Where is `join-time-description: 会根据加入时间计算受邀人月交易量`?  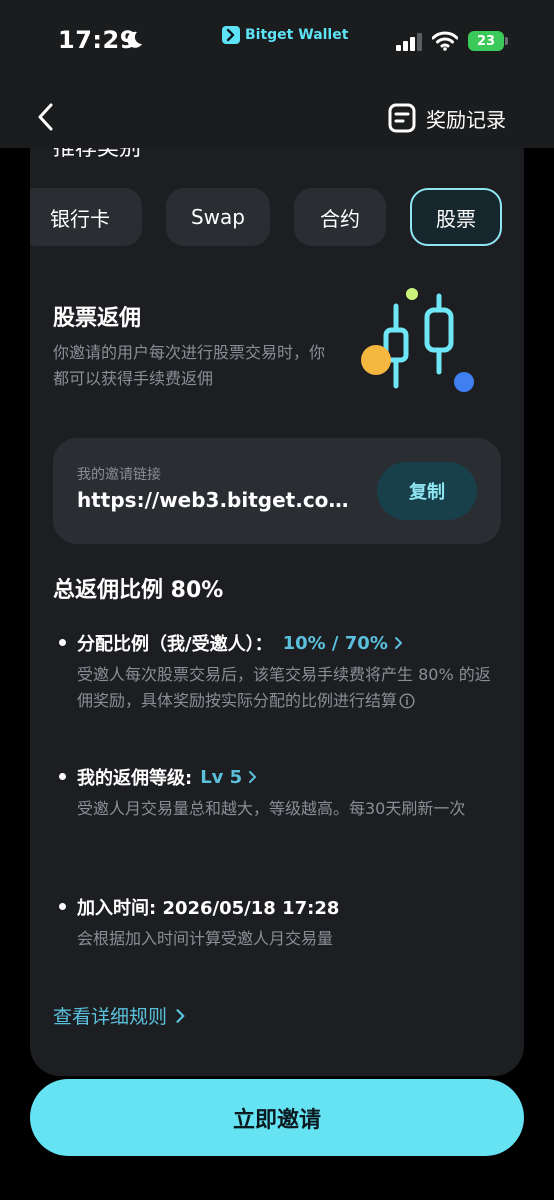
join-time-description: 会根据加入时间计算受邀人月交易量 is located at coordinates (205, 938).